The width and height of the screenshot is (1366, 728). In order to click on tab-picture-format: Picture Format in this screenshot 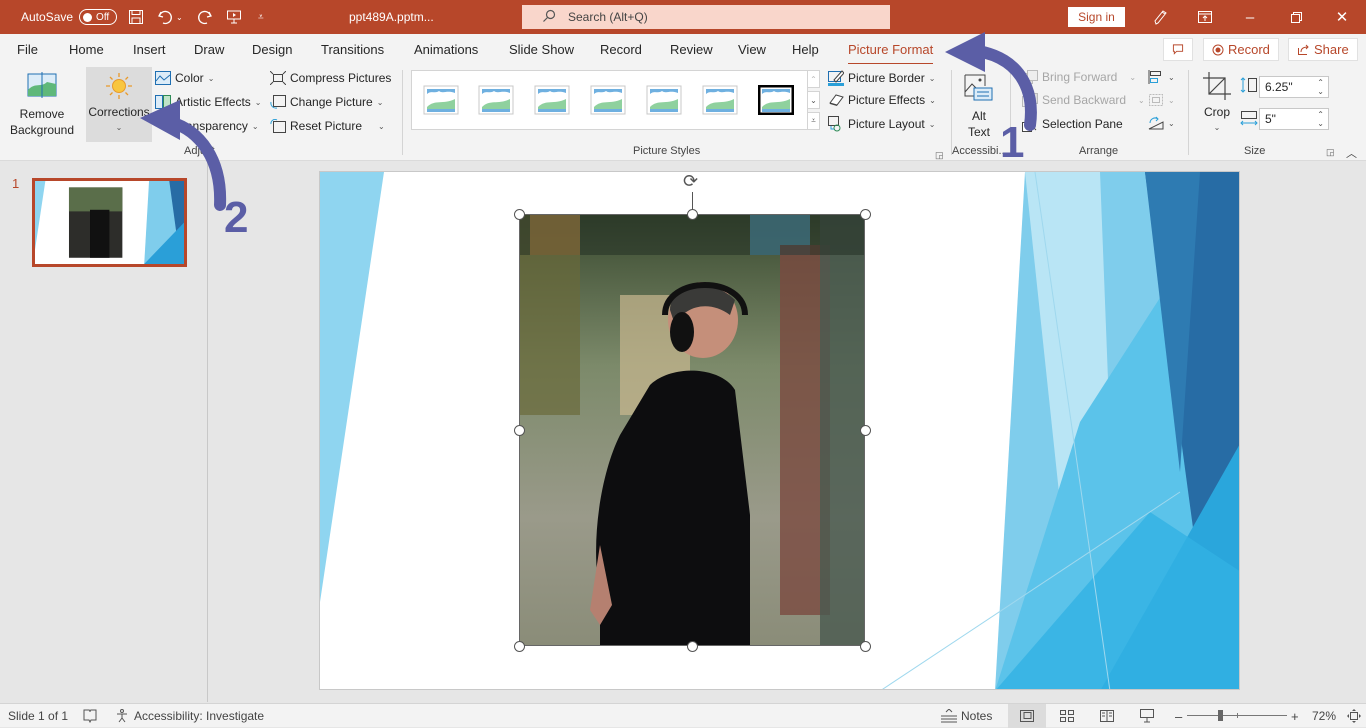, I will do `click(891, 54)`.